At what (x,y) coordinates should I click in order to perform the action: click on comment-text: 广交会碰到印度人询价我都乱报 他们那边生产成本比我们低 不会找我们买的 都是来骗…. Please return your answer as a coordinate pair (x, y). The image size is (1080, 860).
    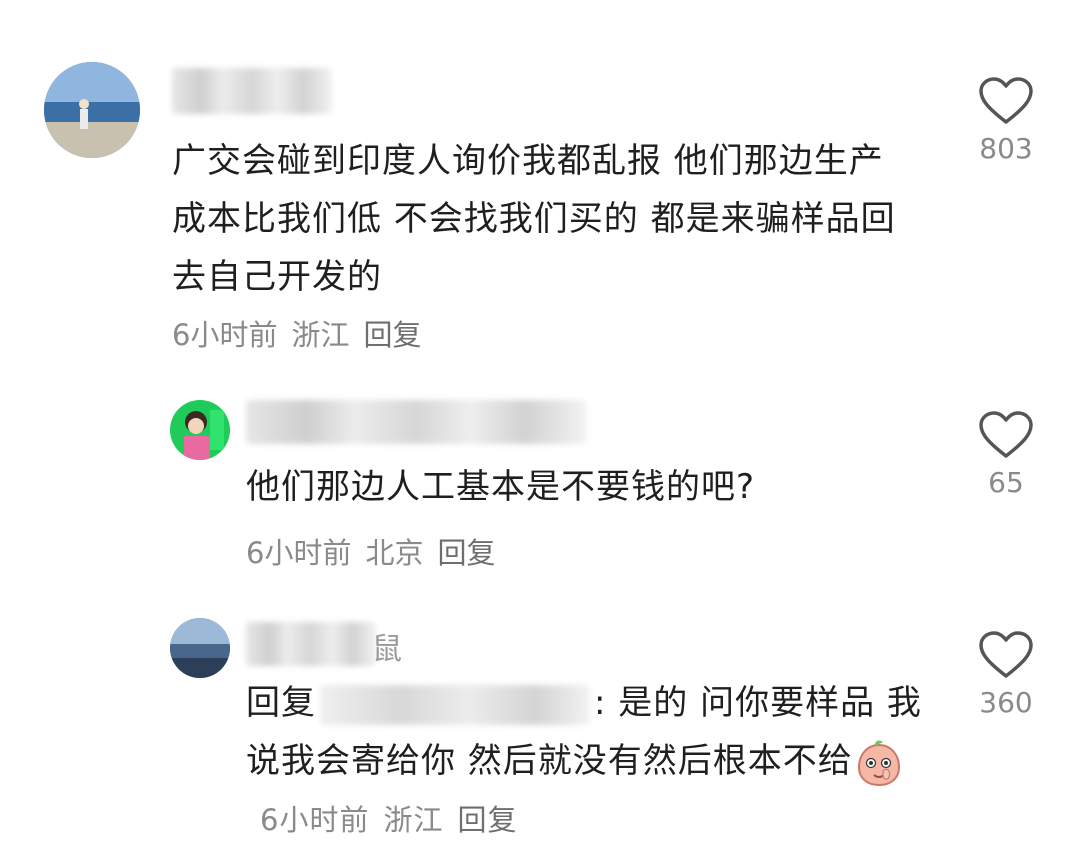
    Looking at the image, I should click on (534, 219).